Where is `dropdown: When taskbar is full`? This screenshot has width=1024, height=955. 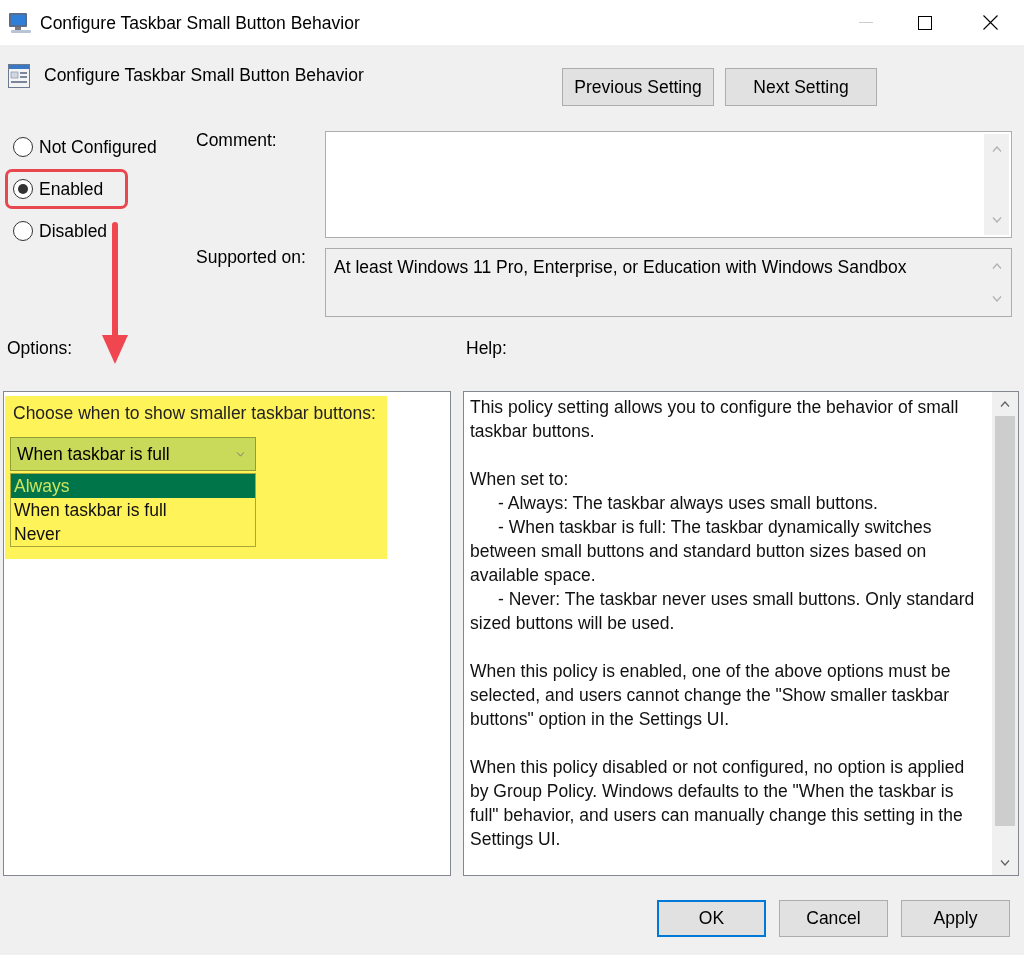
dropdown: When taskbar is full is located at coordinates (133, 454).